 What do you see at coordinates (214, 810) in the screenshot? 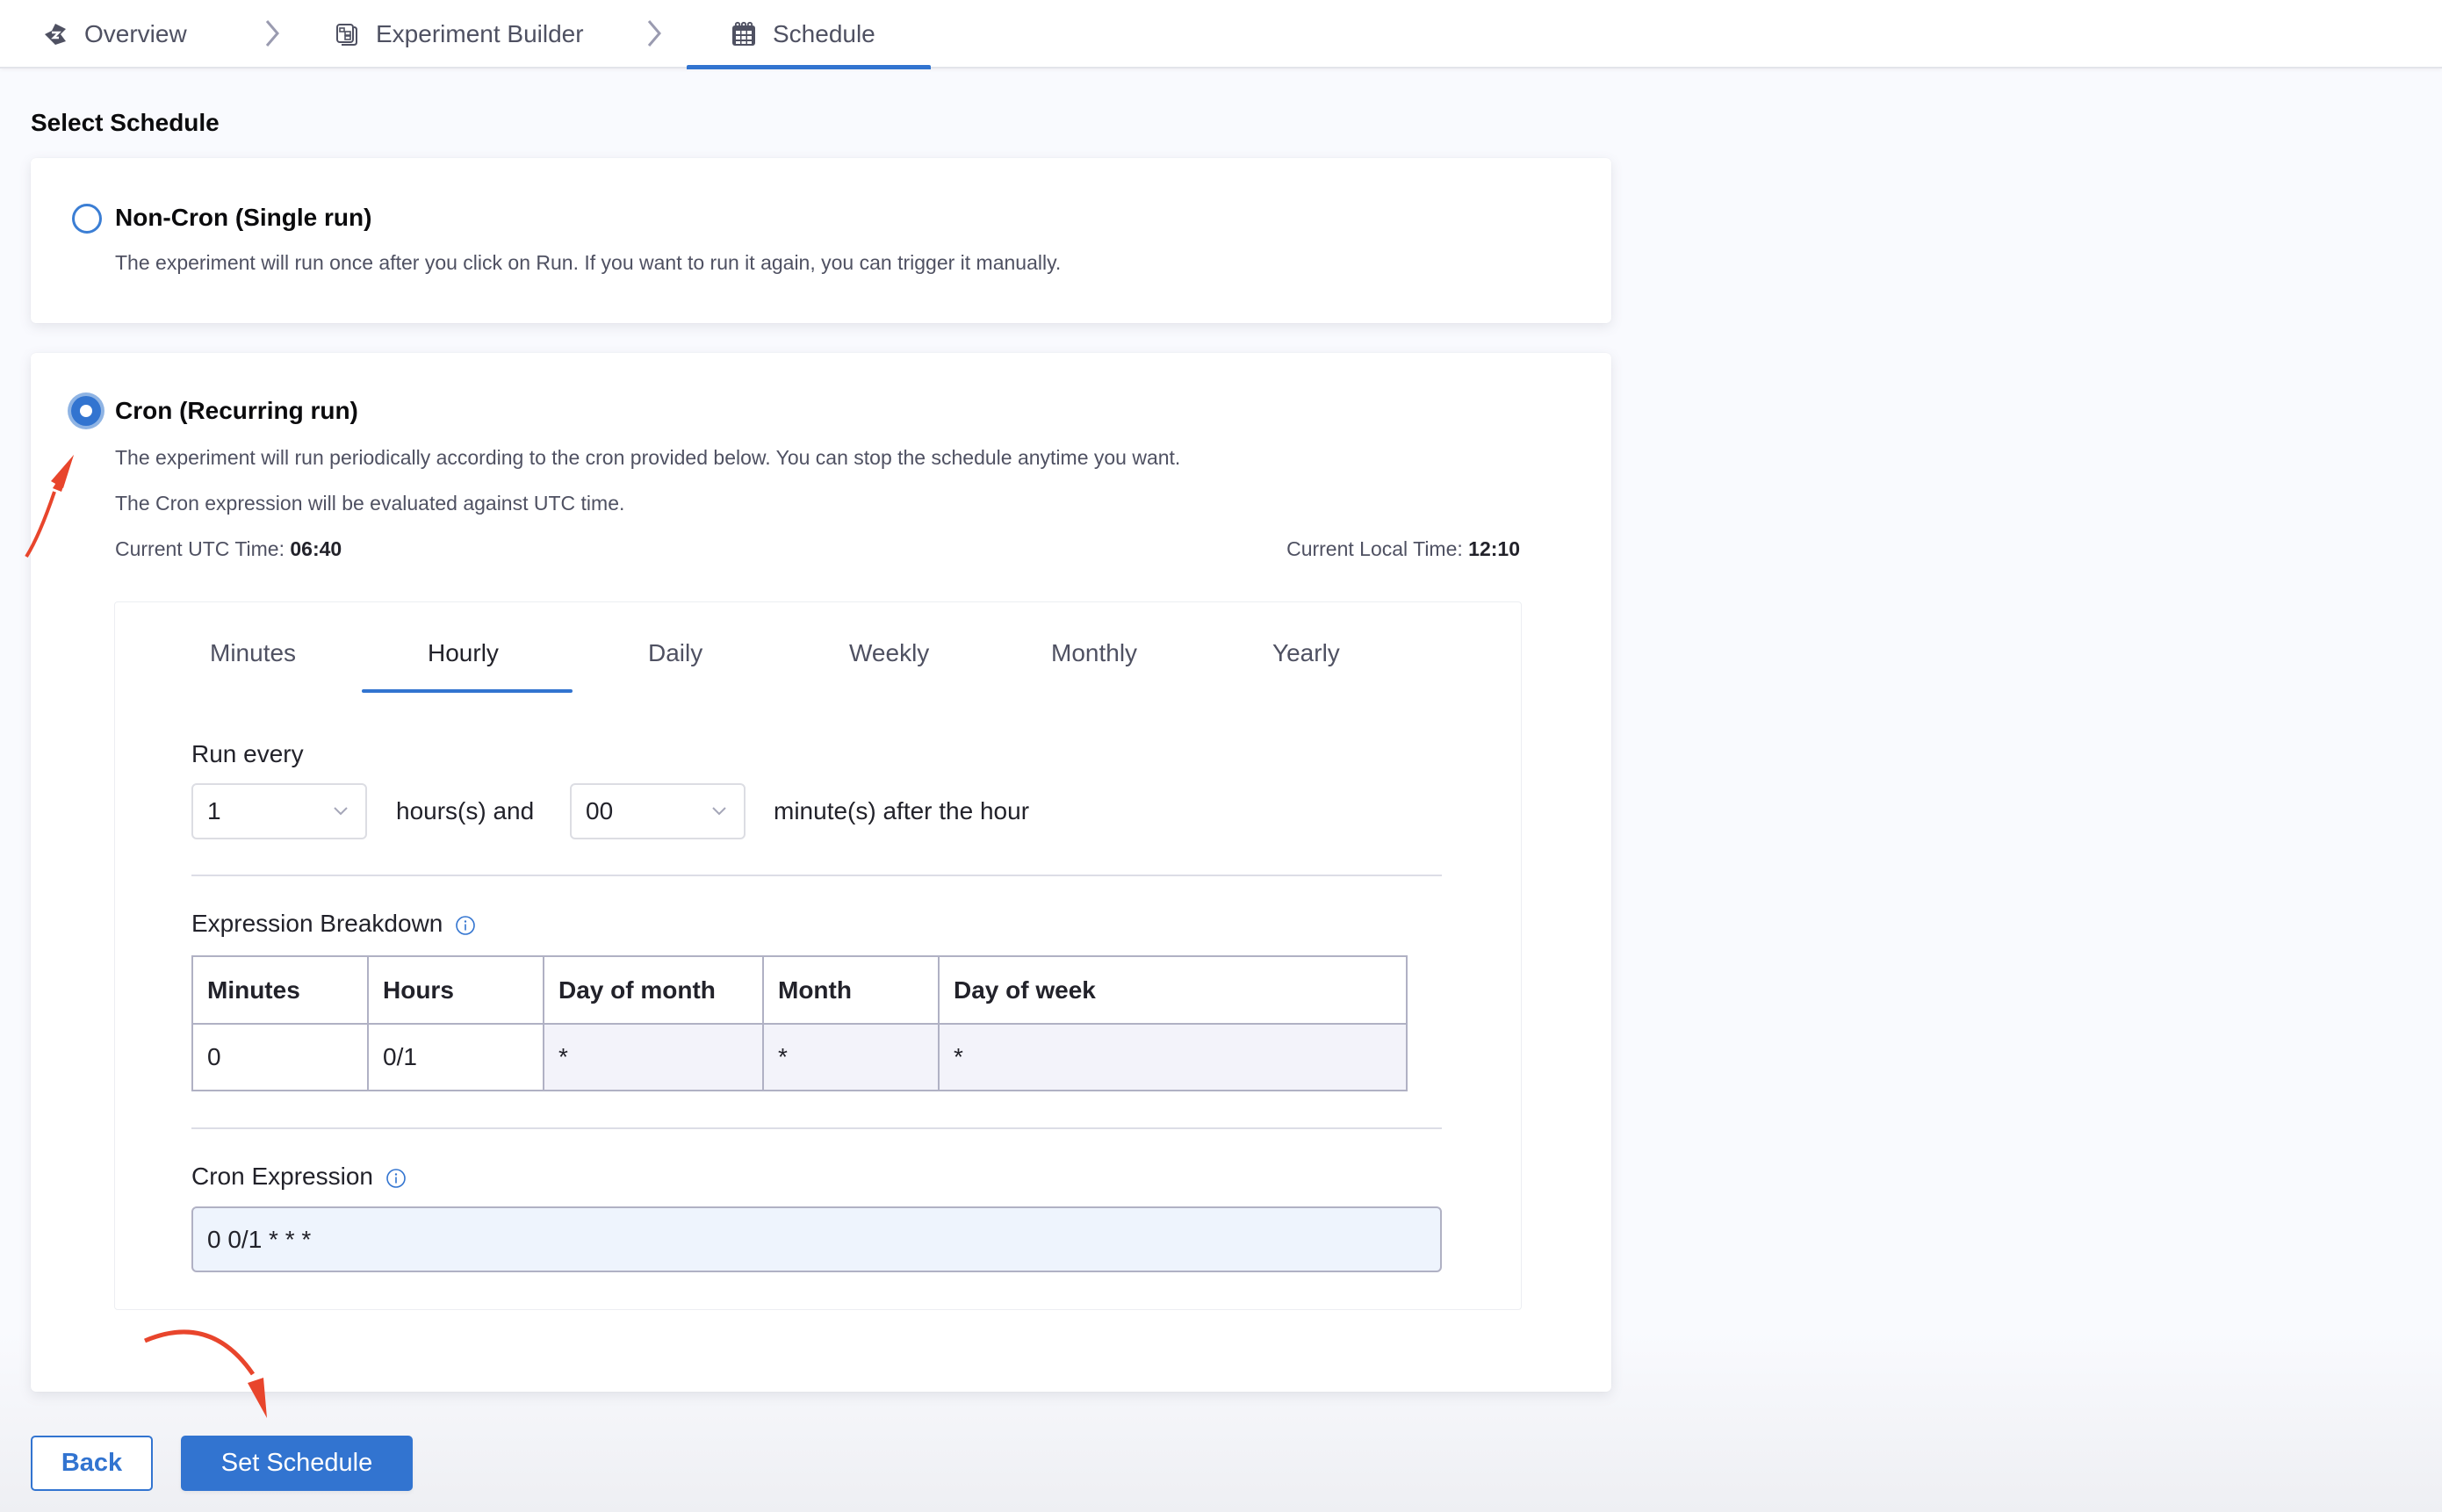
I see `hours-select-value: 1` at bounding box center [214, 810].